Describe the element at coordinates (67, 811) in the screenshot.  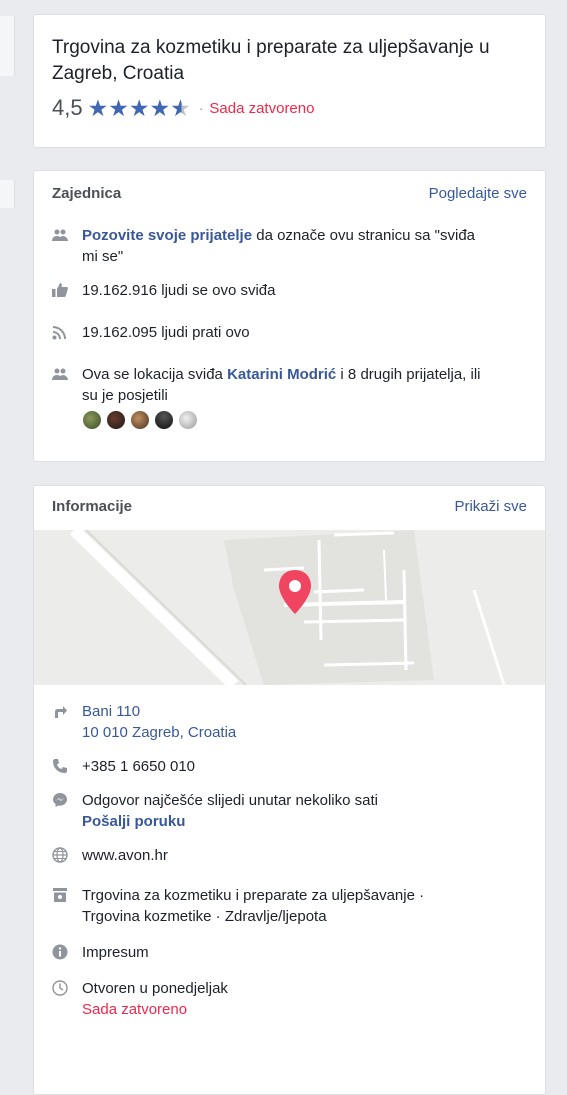
I see `messenger-icon` at that location.